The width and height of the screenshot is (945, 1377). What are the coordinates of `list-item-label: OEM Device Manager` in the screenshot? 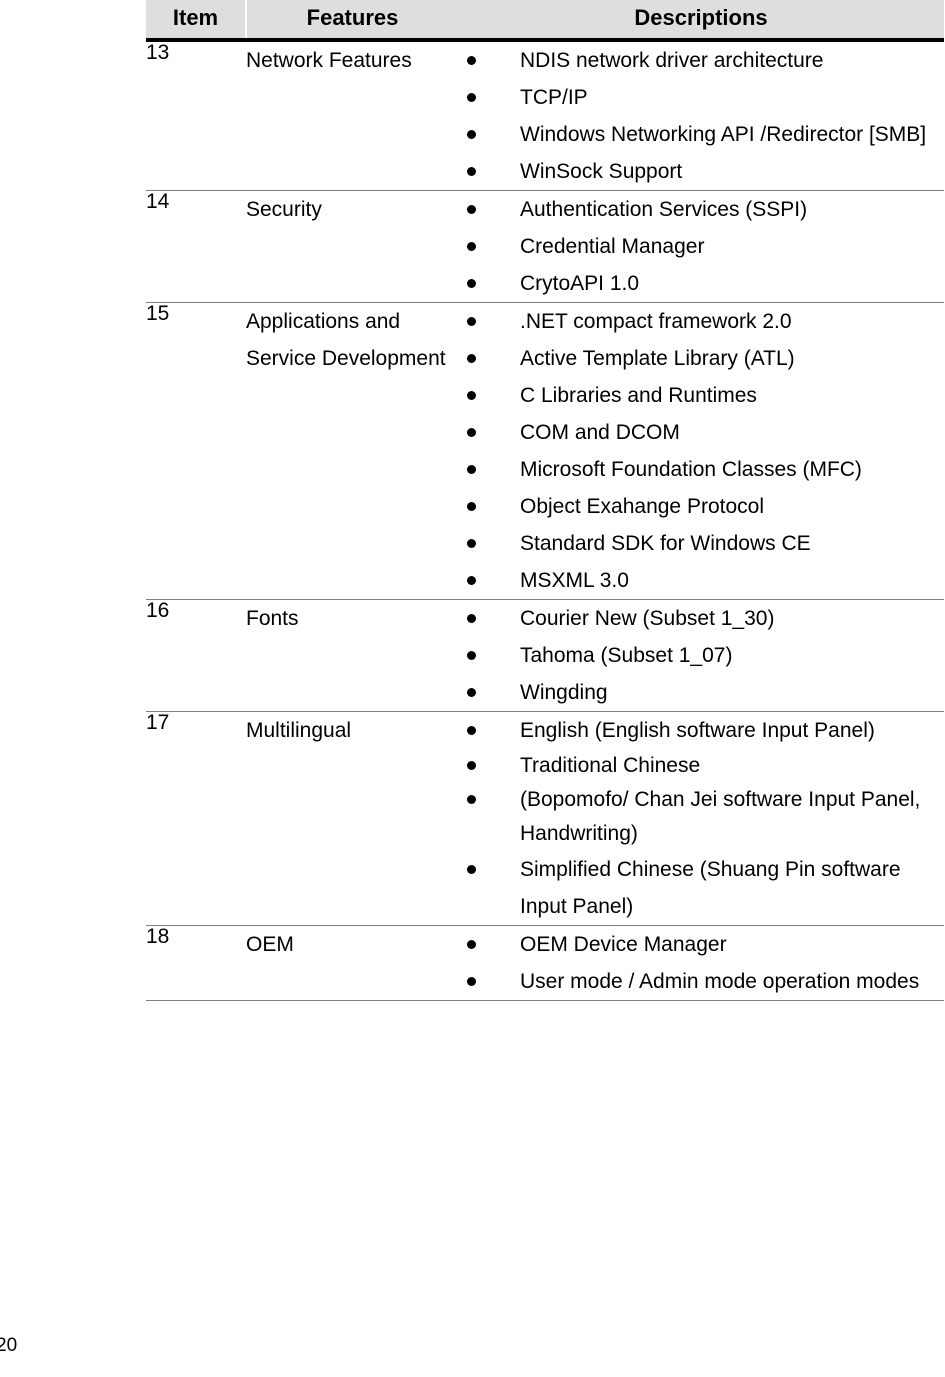 It's located at (623, 945).